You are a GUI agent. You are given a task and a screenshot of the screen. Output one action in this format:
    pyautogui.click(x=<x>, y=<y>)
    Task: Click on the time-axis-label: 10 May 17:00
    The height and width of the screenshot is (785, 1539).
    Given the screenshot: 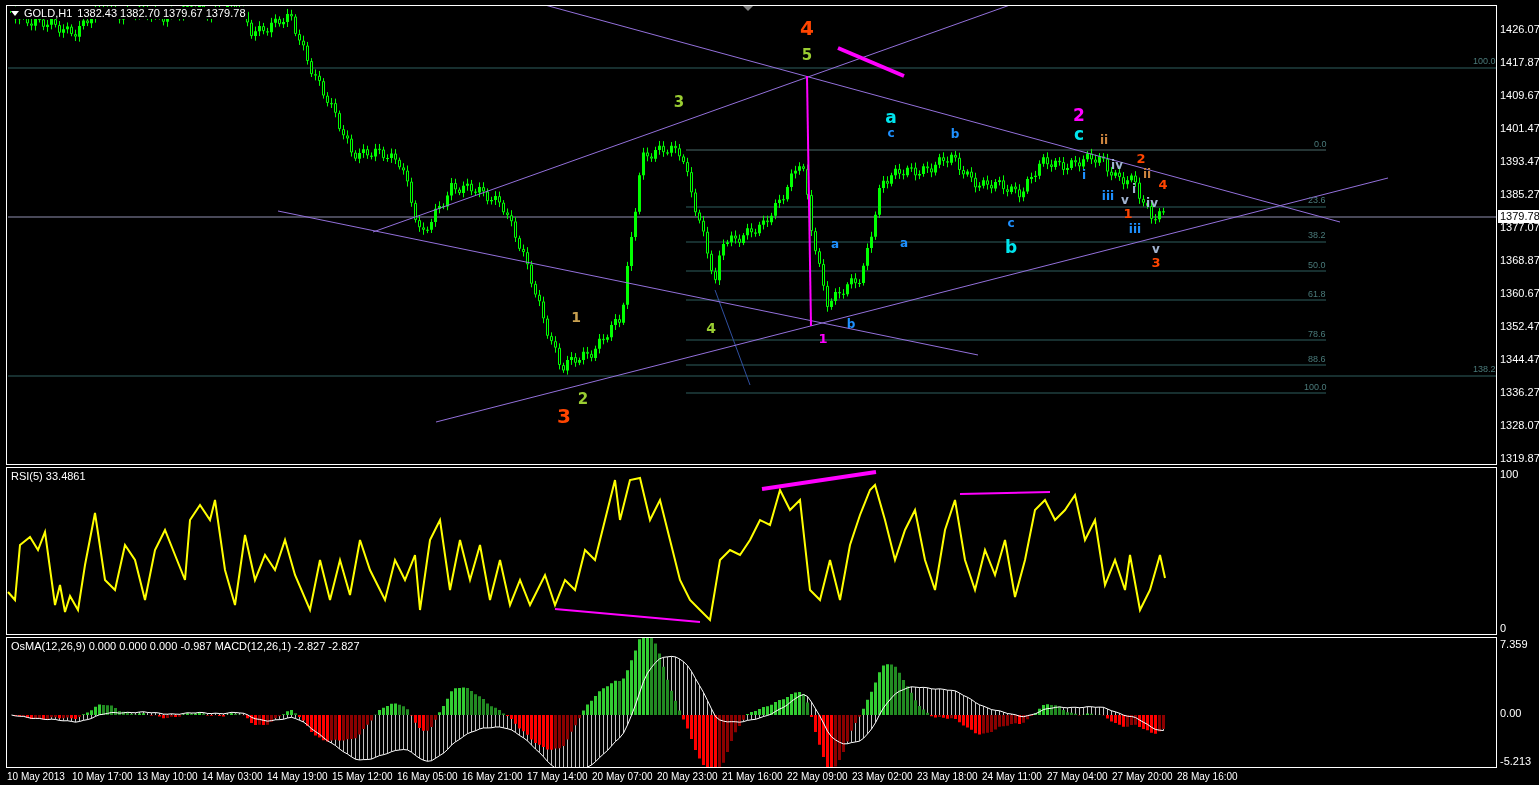 What is the action you would take?
    pyautogui.click(x=103, y=777)
    